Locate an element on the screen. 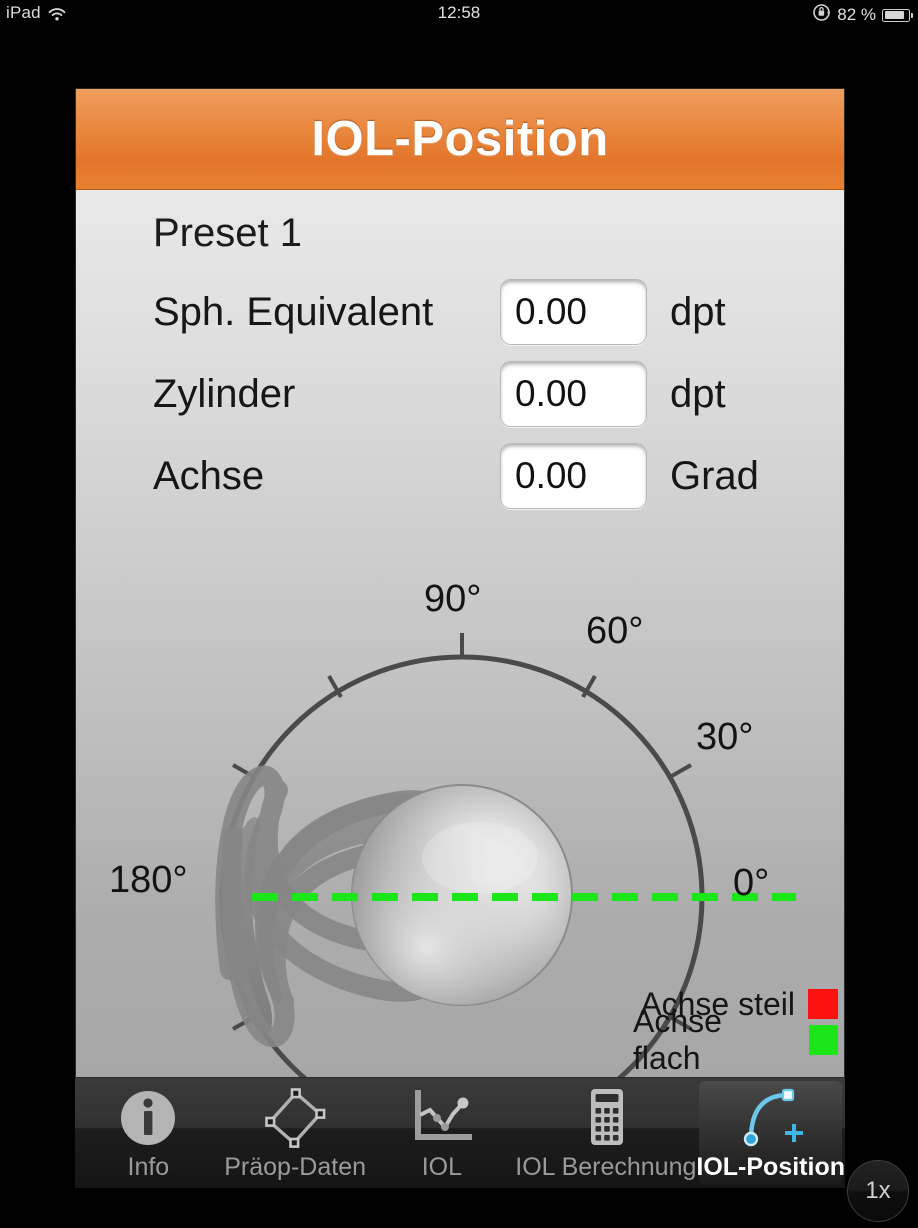 This screenshot has width=918, height=1228. bezier-curve-icon is located at coordinates (771, 1118).